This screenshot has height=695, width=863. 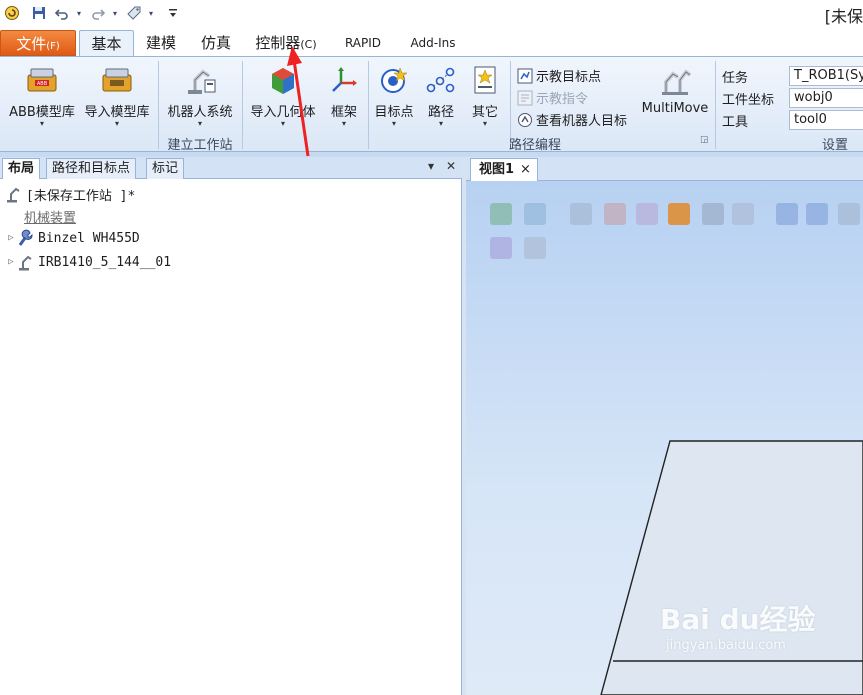 I want to click on other-button: 其它 ▾, so click(x=485, y=95).